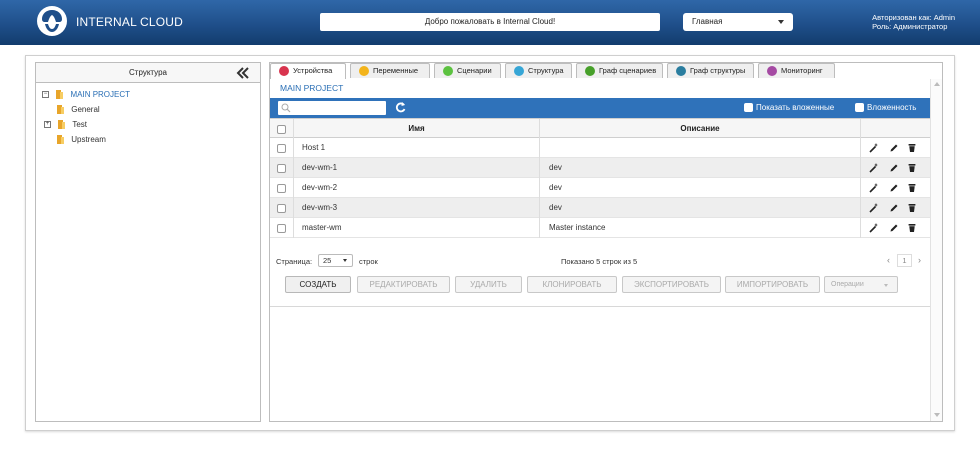  What do you see at coordinates (913, 17) in the screenshot?
I see `auth-user: Авторизован как: Admin` at bounding box center [913, 17].